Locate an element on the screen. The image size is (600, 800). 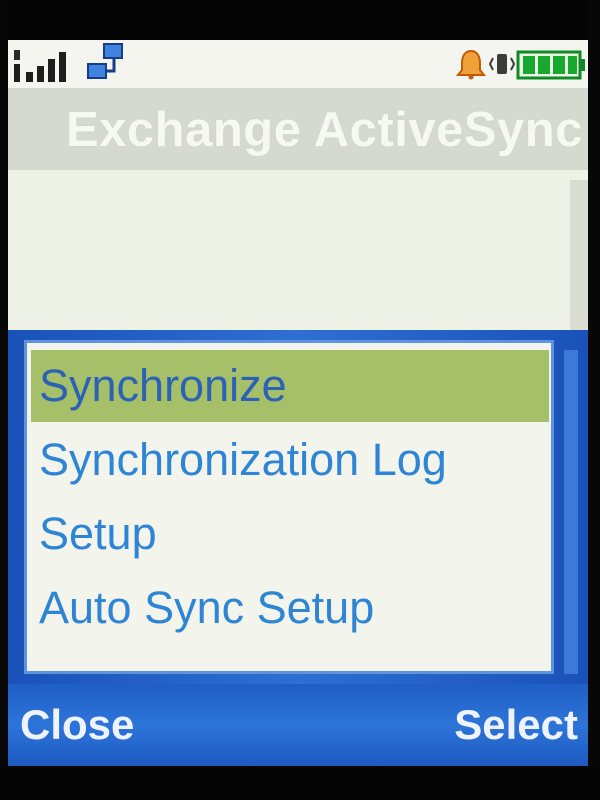
device-bezel-bottom is located at coordinates (300, 783).